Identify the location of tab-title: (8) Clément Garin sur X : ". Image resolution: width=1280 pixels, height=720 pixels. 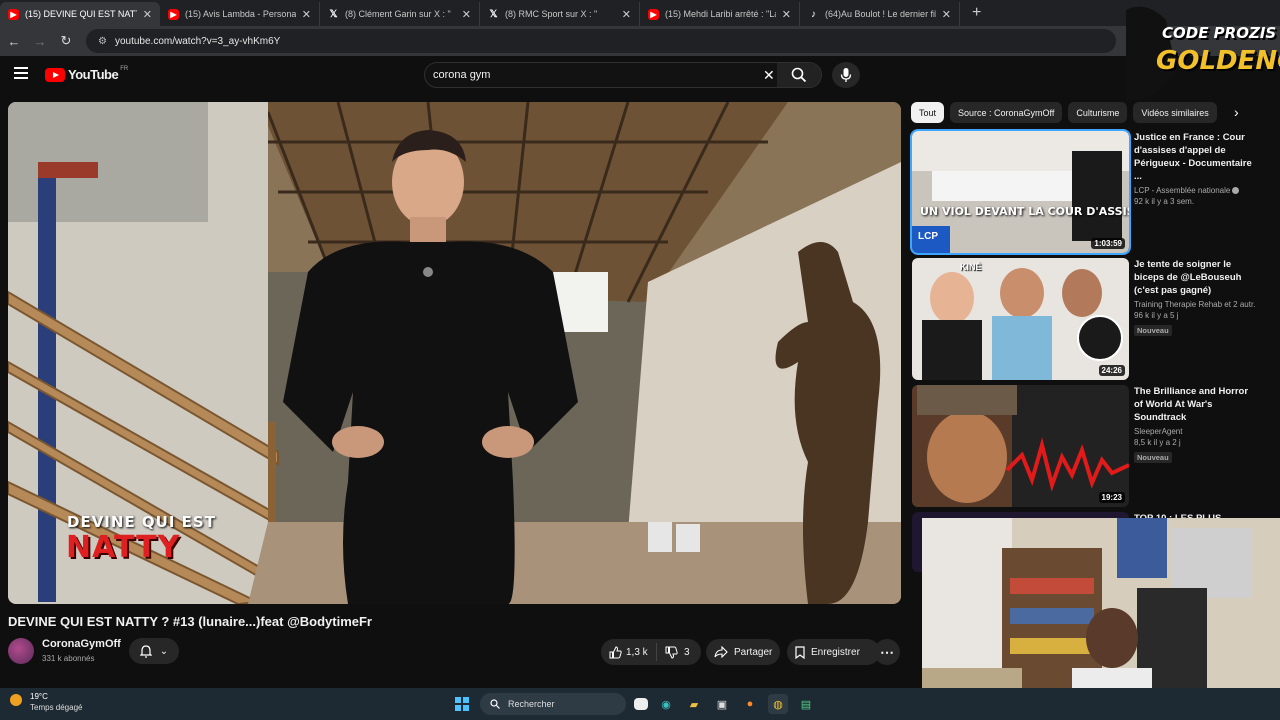
(398, 14).